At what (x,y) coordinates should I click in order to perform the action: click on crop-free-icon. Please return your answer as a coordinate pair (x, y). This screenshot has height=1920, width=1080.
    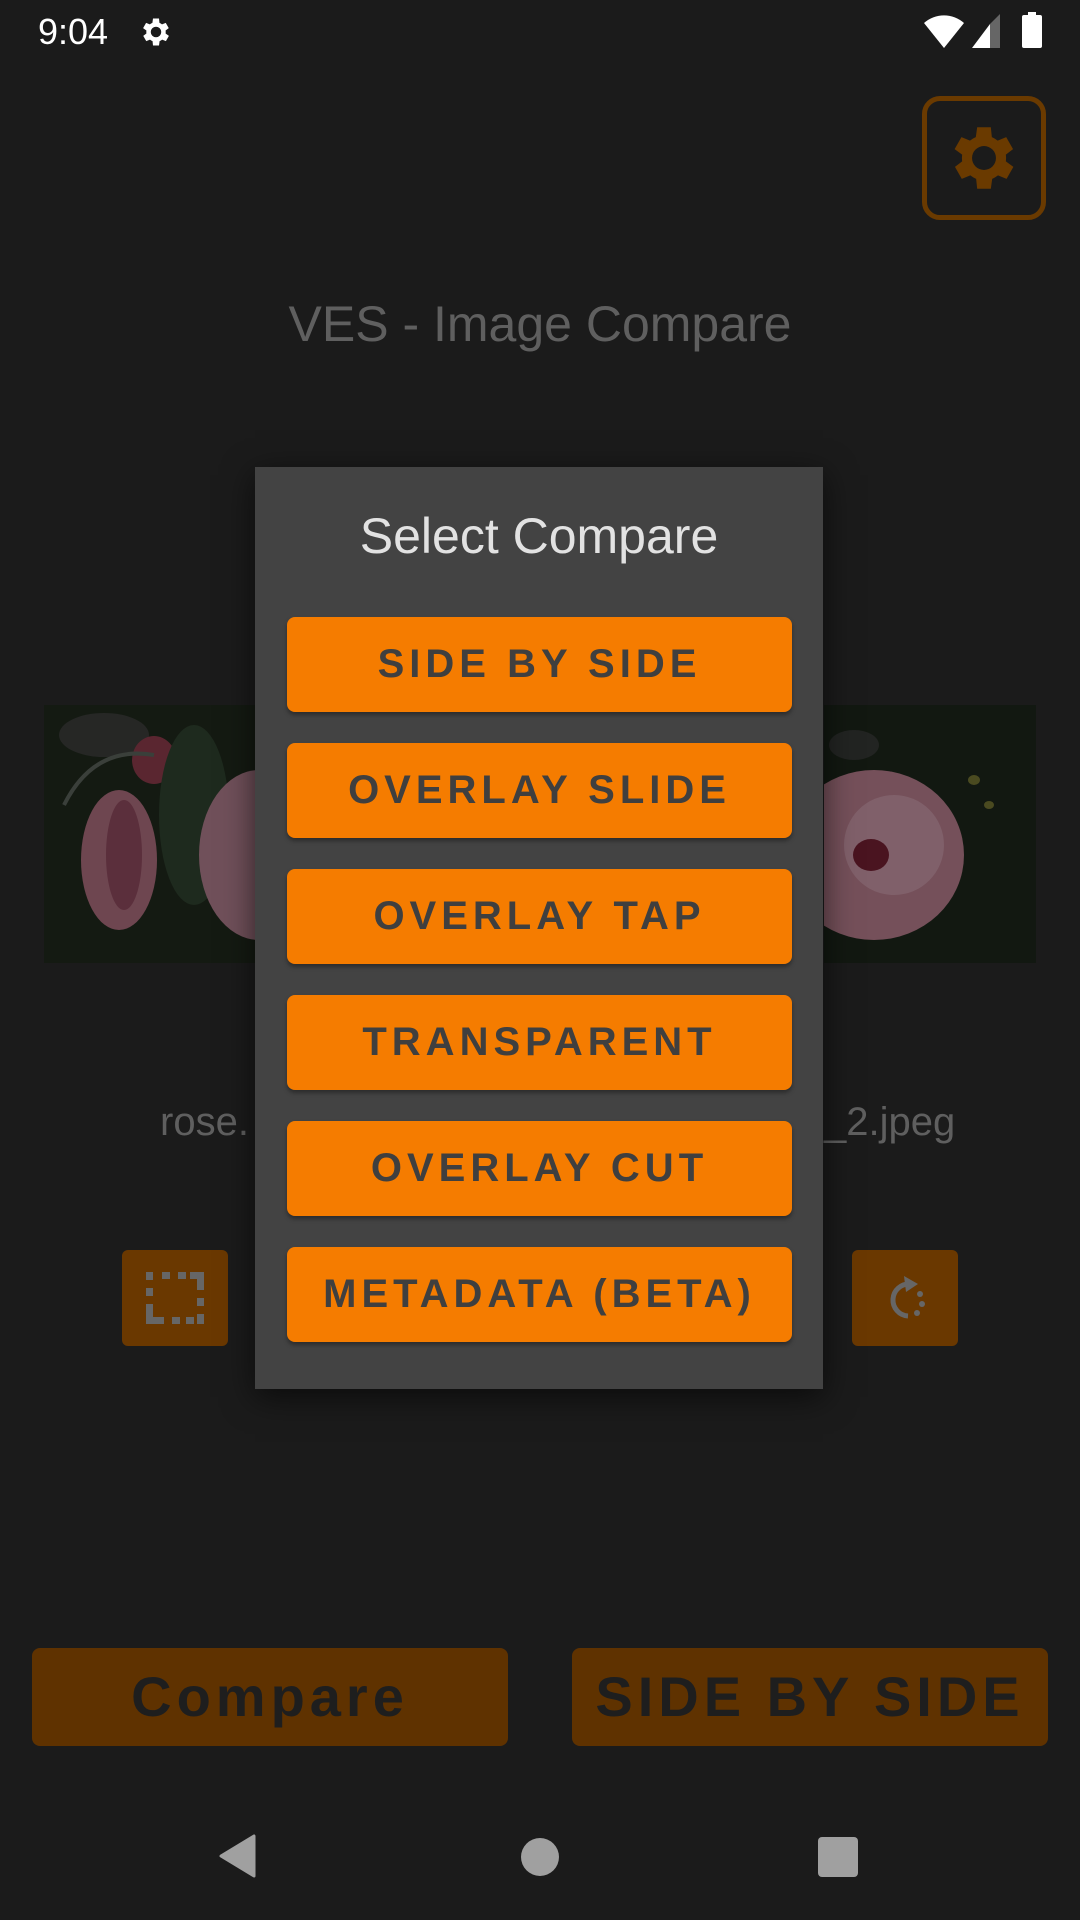
    Looking at the image, I should click on (175, 1298).